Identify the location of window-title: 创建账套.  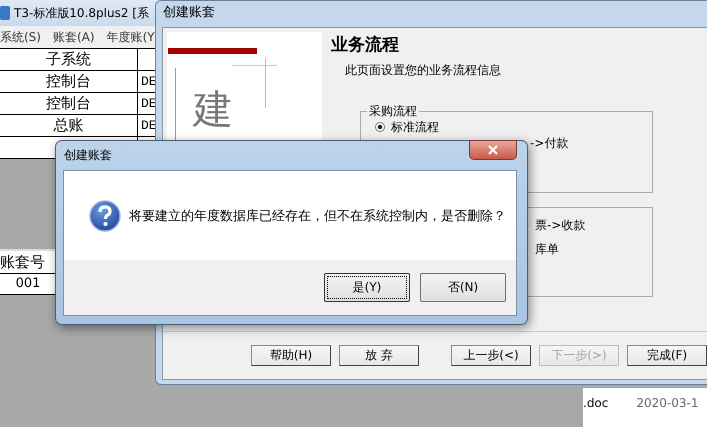
(189, 13).